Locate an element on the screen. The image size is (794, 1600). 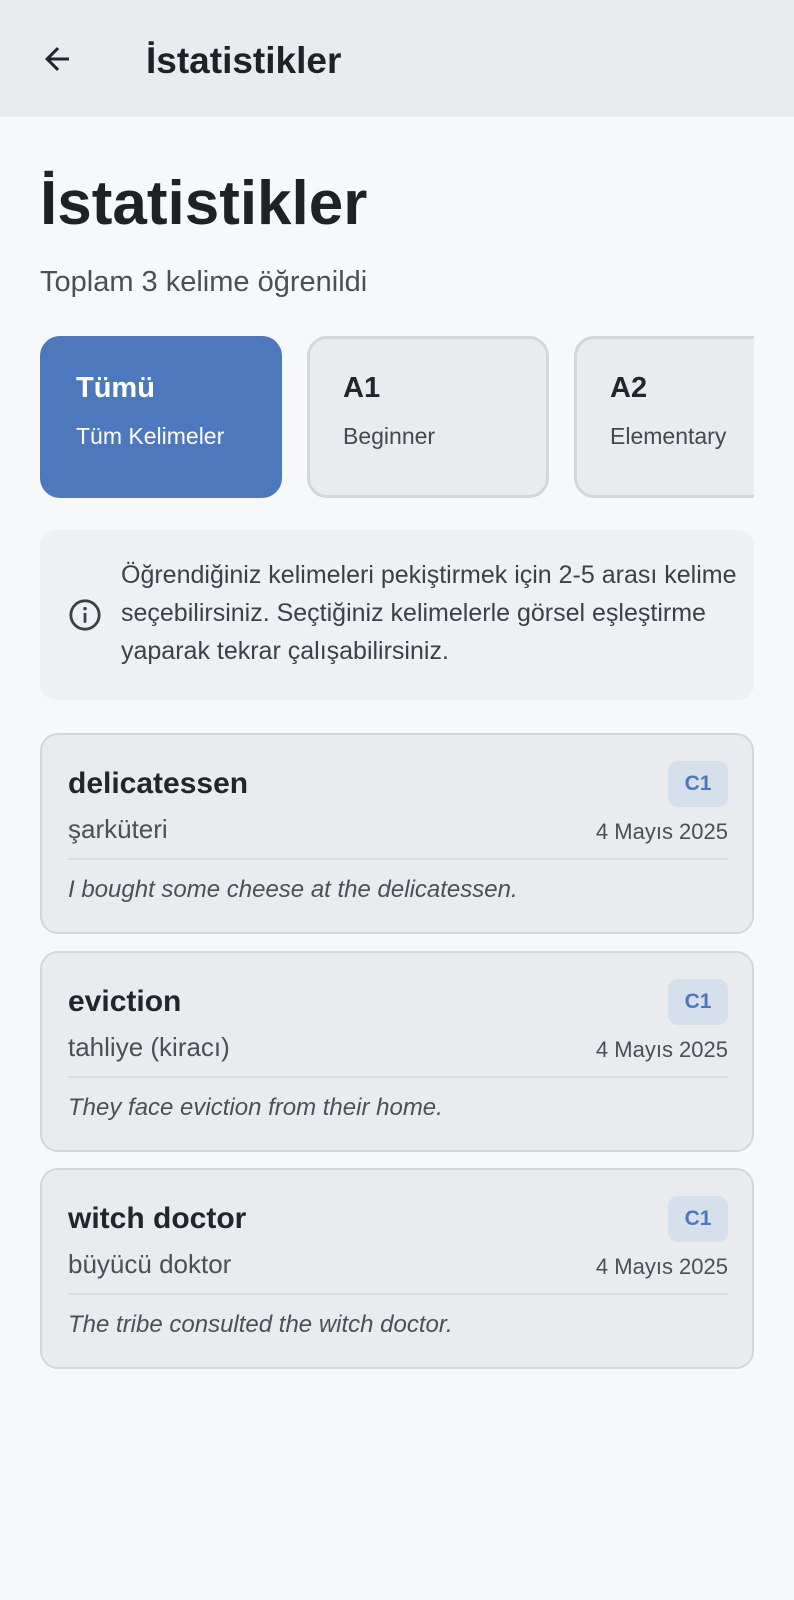
word-title: witch doctor is located at coordinates (157, 1218).